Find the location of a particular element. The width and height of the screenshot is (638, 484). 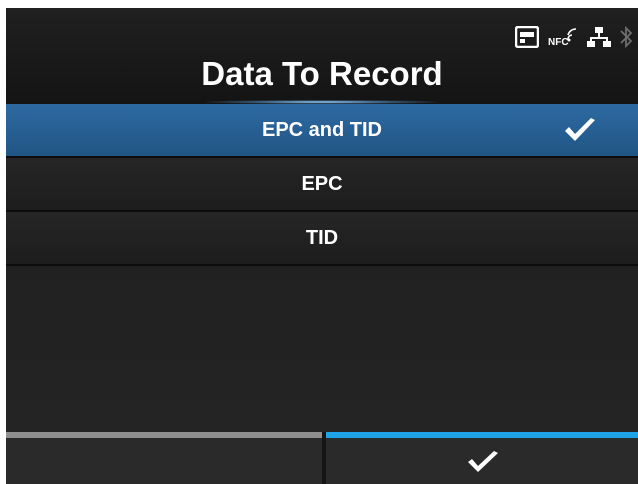

option-label: EPC and TID is located at coordinates (321, 130).